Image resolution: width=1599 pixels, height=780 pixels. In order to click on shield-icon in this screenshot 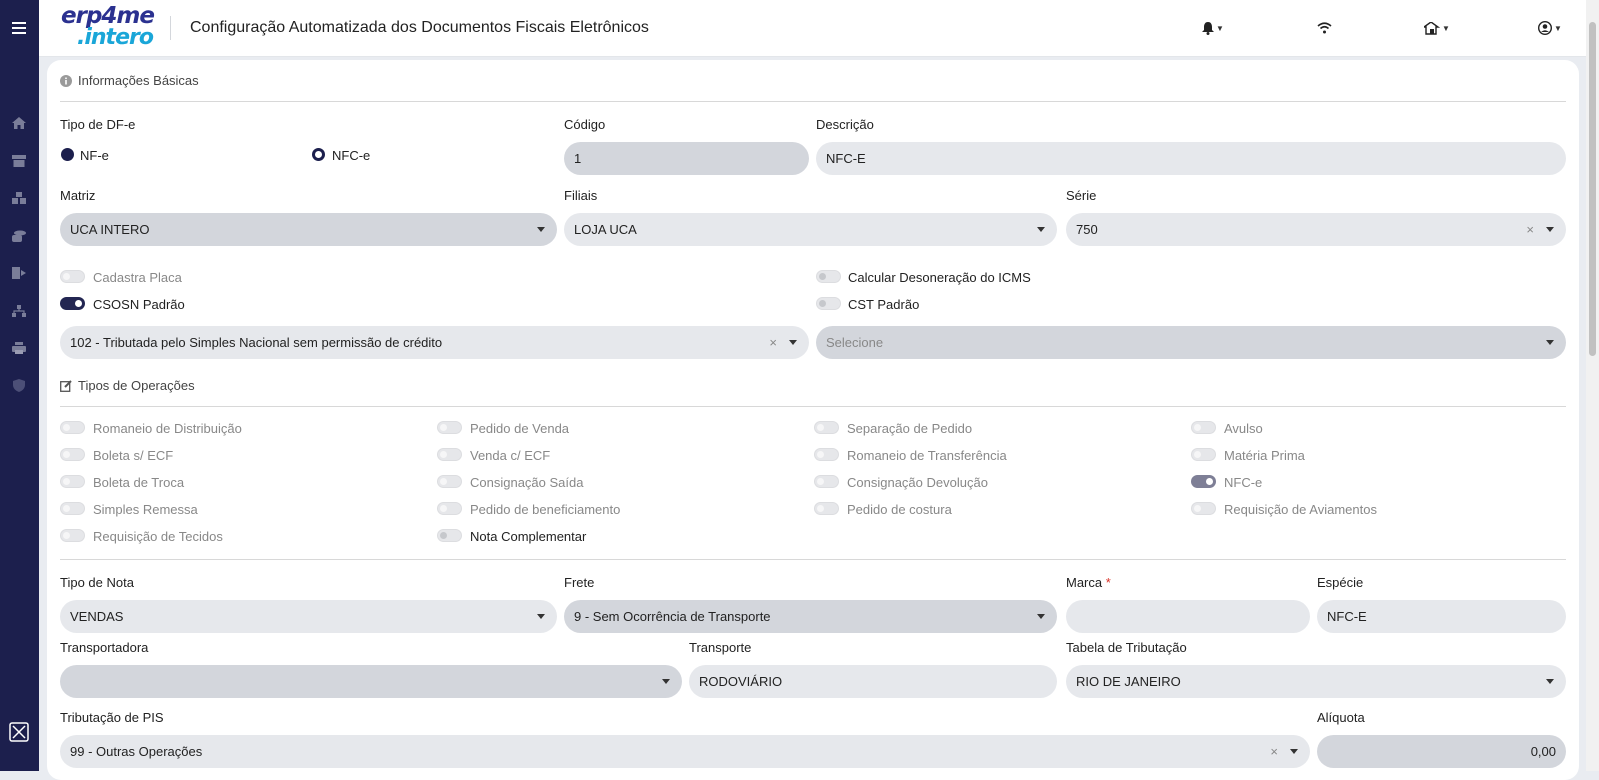, I will do `click(19, 385)`.